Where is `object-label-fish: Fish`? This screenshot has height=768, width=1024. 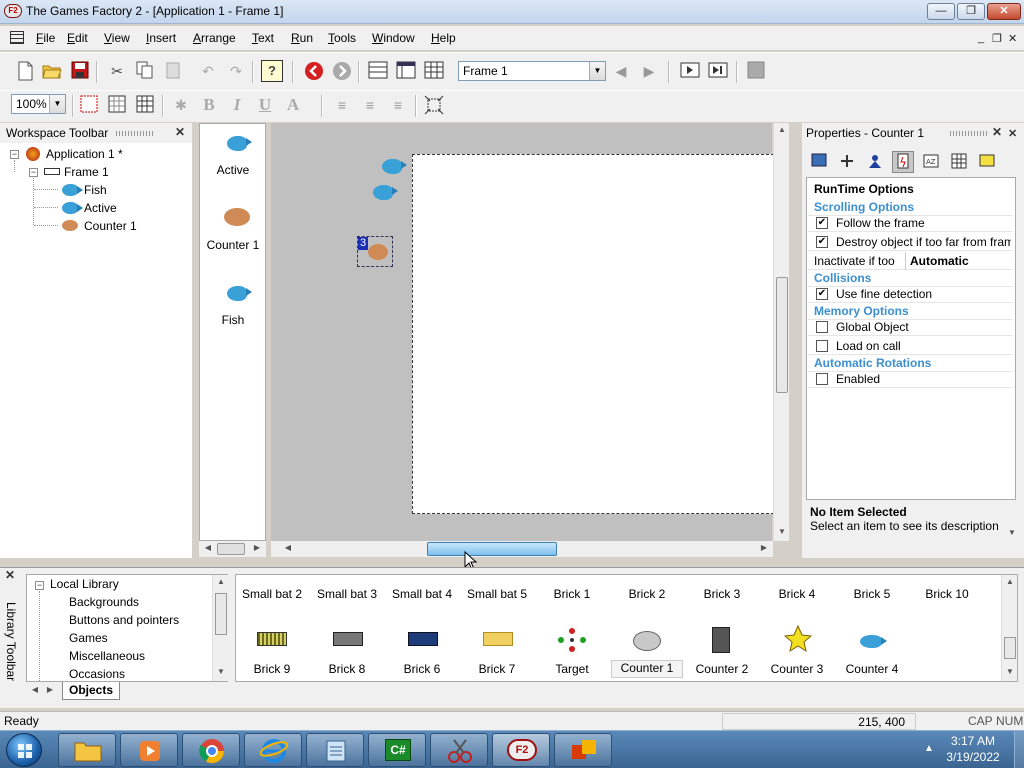 object-label-fish: Fish is located at coordinates (233, 320).